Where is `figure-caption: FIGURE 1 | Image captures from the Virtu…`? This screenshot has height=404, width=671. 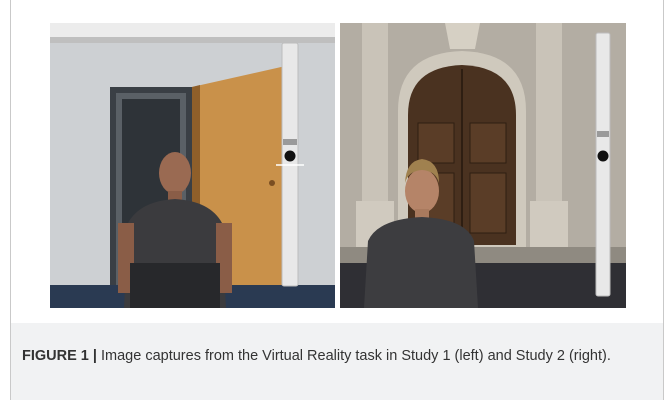 figure-caption: FIGURE 1 | Image captures from the Virtu… is located at coordinates (332, 356).